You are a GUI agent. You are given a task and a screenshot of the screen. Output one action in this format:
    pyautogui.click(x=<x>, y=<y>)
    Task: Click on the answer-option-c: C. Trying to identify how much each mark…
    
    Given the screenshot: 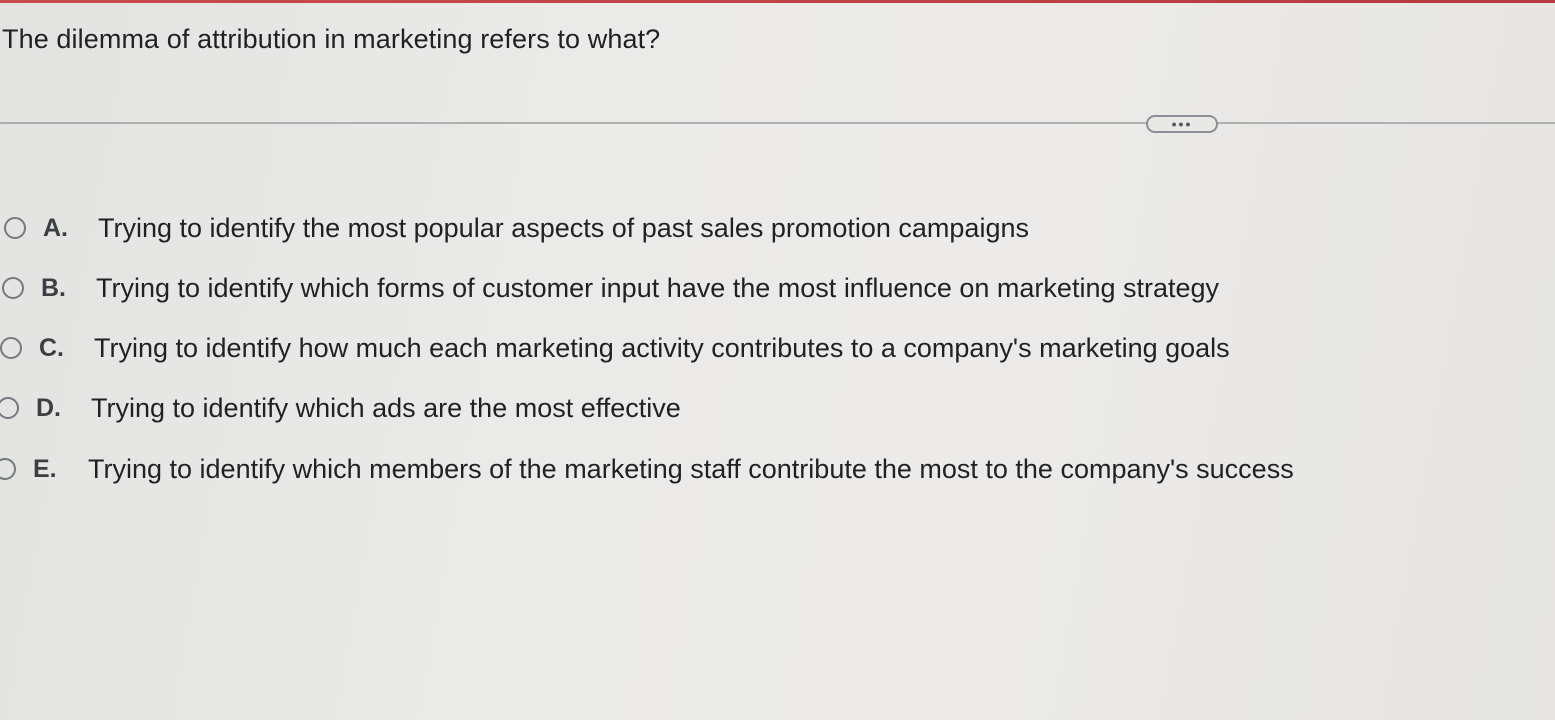 What is the action you would take?
    pyautogui.click(x=615, y=348)
    